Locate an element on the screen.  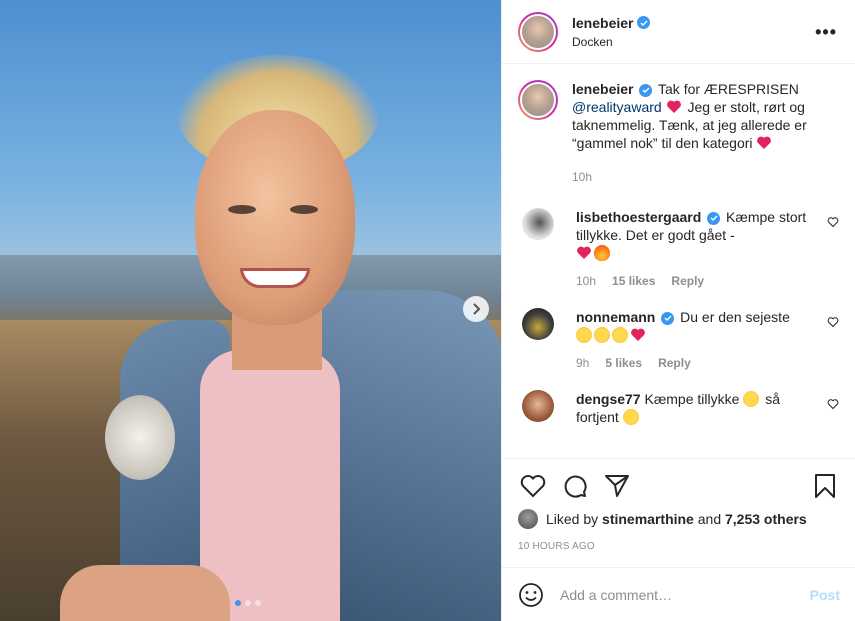
like-button is located at coordinates (533, 486).